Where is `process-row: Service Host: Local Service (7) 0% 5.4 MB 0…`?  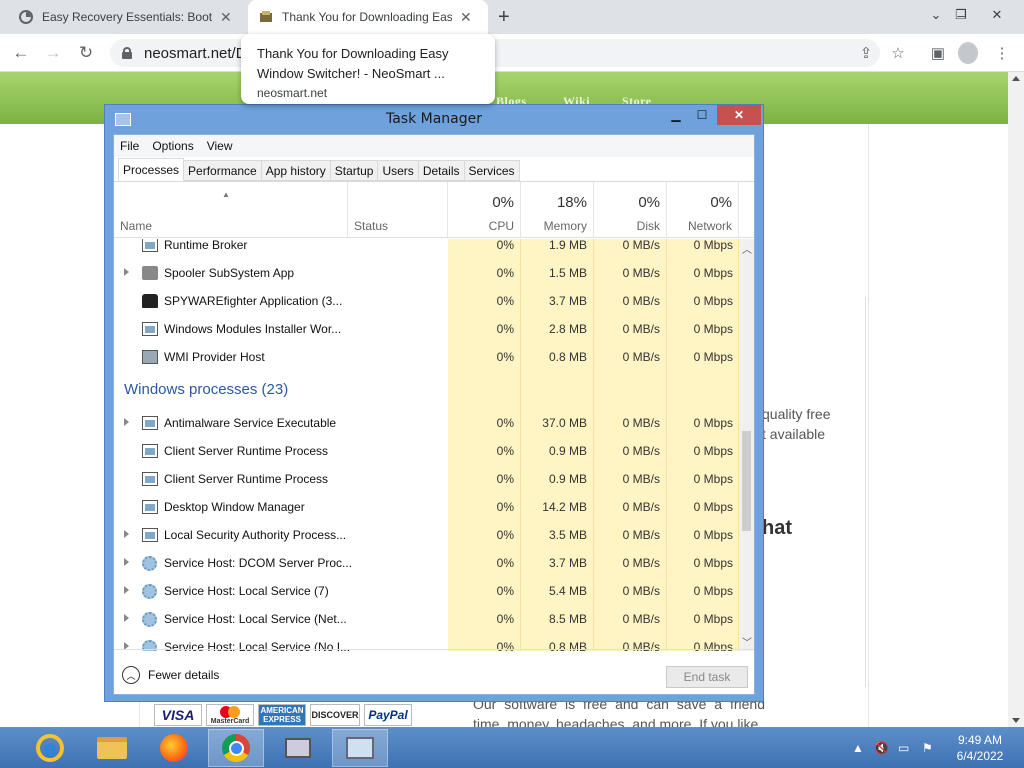 process-row: Service Host: Local Service (7) 0% 5.4 MB 0… is located at coordinates (426, 591).